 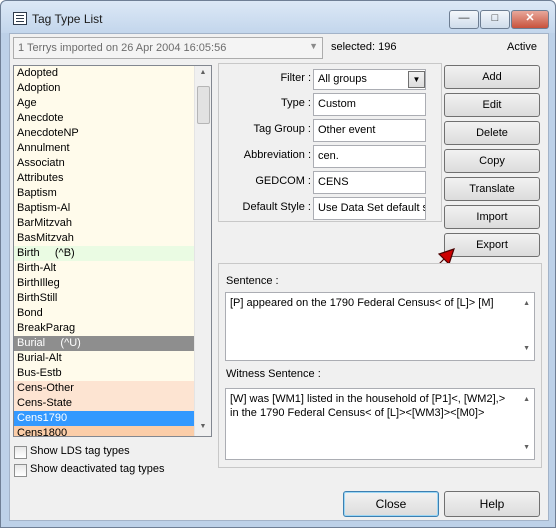 I want to click on show-deactivated-checkbox, so click(x=20, y=470).